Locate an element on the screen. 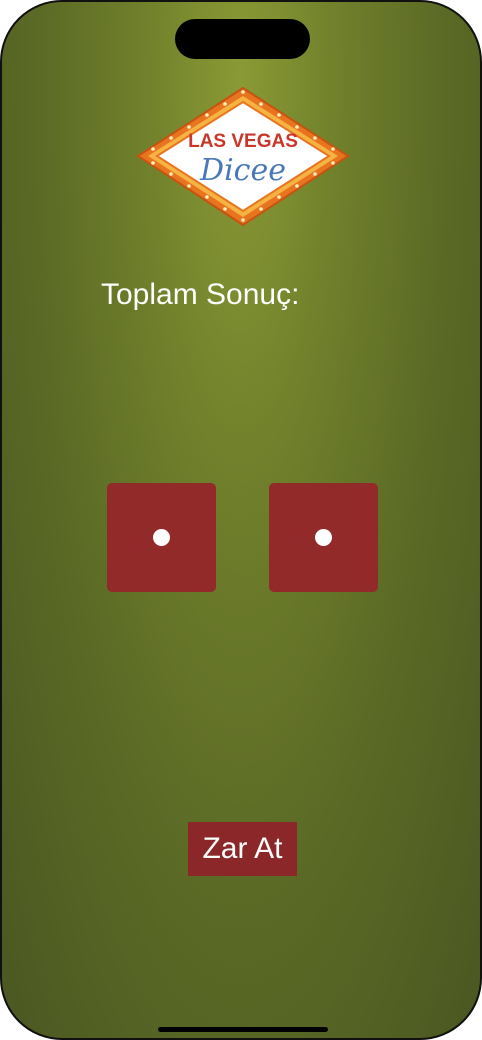  right-die is located at coordinates (323, 537).